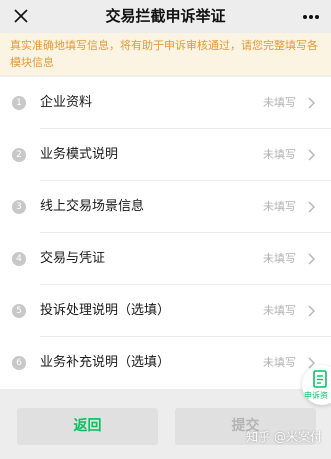  What do you see at coordinates (87, 426) in the screenshot?
I see `back-button: 返回` at bounding box center [87, 426].